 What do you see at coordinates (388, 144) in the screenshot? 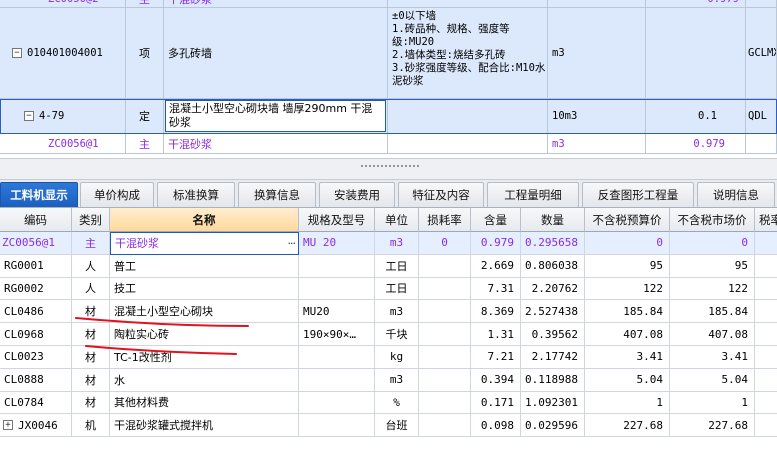
I see `tree-row-material: ZC0056@1 主 干混砂浆 m3 0.979` at bounding box center [388, 144].